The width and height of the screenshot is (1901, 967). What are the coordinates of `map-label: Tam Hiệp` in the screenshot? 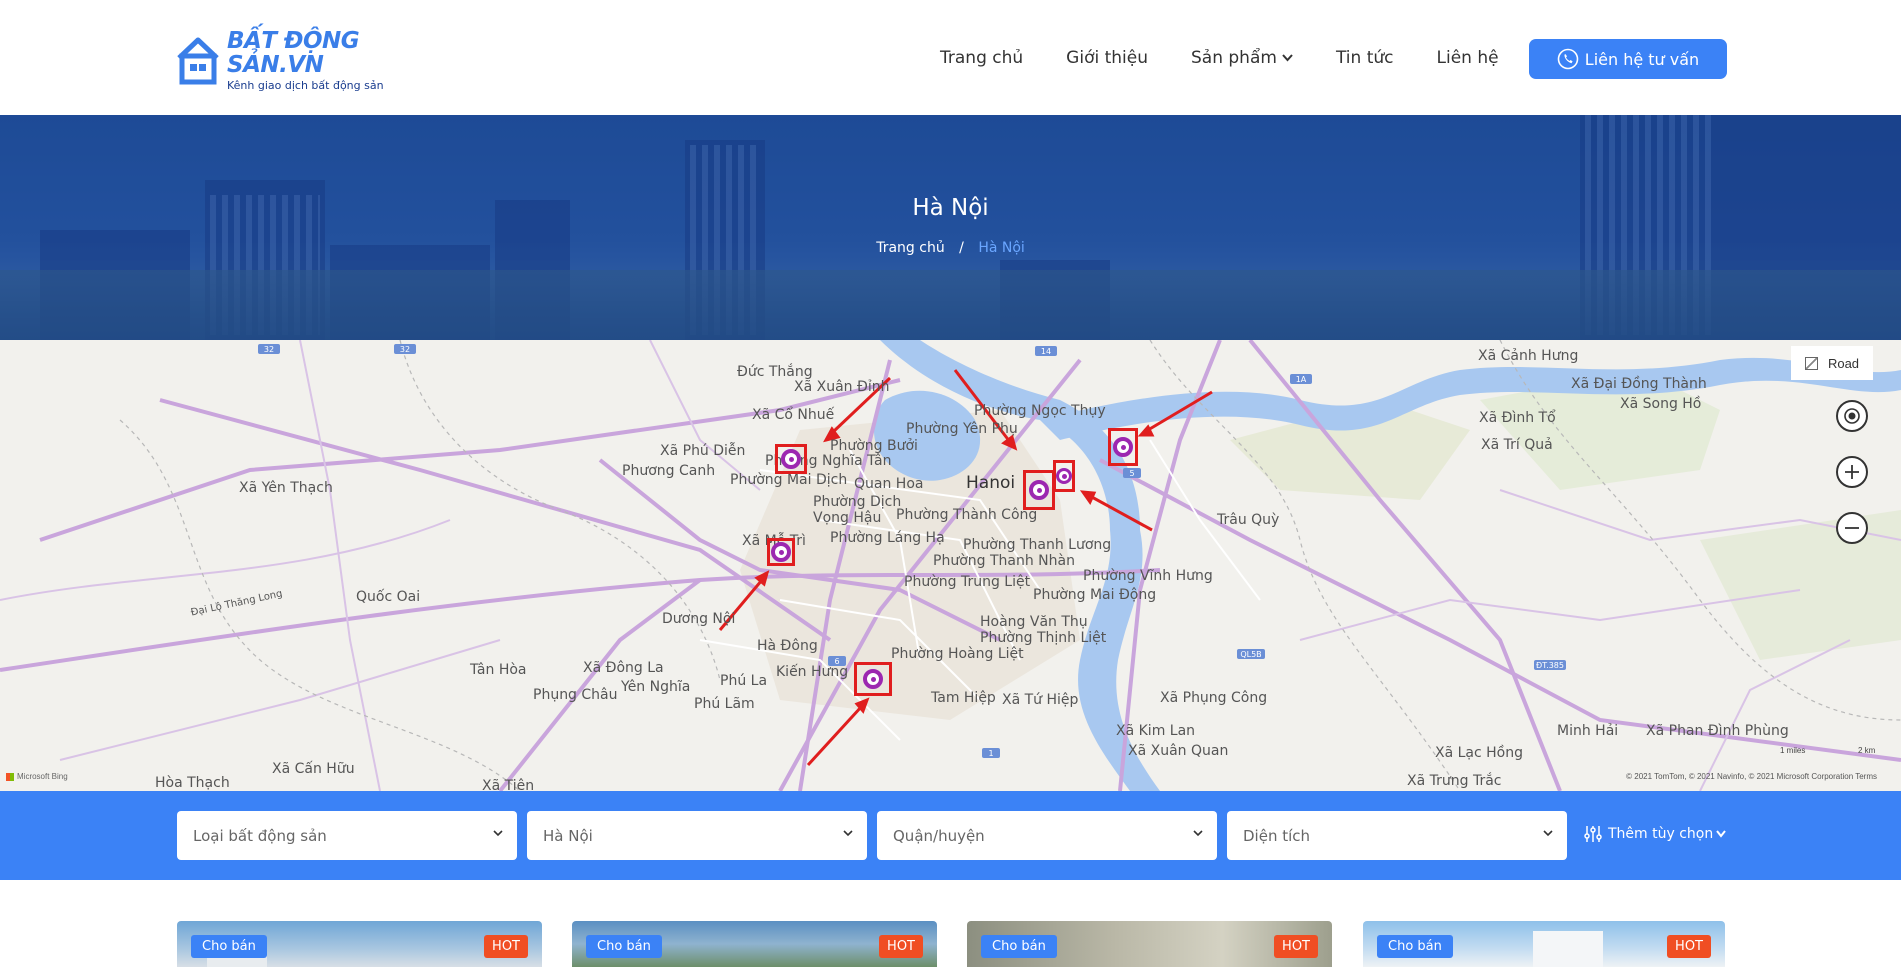 It's located at (963, 698).